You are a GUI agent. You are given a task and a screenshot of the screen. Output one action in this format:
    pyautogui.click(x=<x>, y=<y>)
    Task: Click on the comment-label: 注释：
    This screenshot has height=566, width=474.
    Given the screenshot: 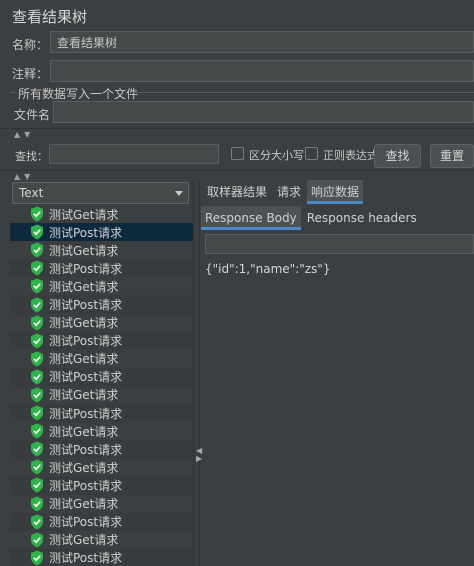 What is the action you would take?
    pyautogui.click(x=30, y=74)
    